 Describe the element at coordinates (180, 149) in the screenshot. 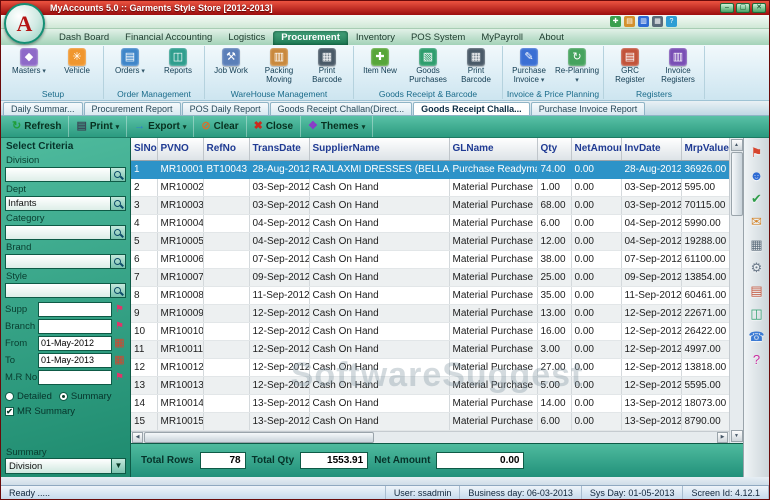

I see `column-header-pvno: PVNO` at that location.